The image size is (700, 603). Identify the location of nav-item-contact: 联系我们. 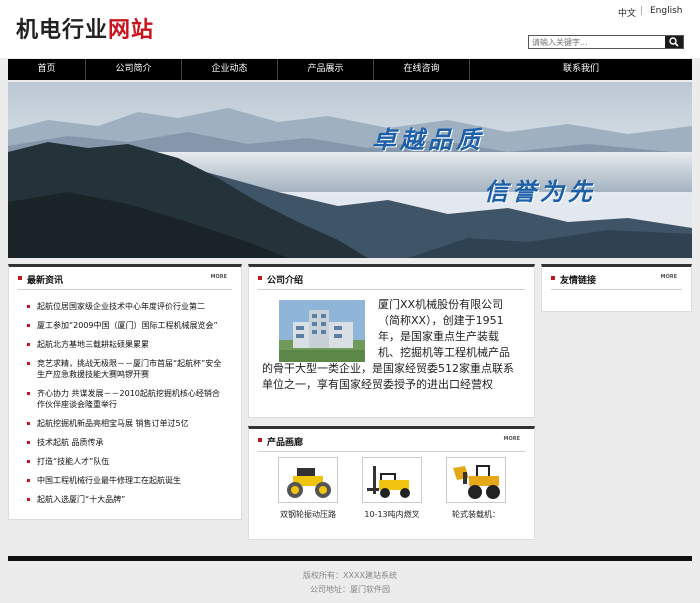
(581, 69).